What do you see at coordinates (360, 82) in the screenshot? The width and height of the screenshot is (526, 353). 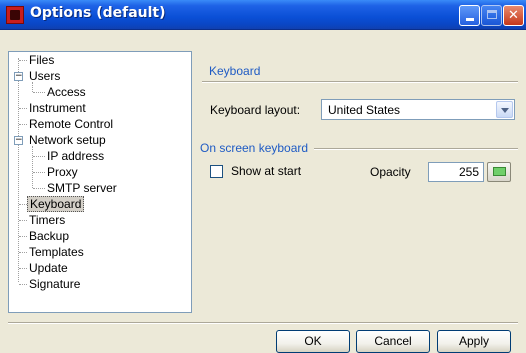 I see `panel-heading-divider` at bounding box center [360, 82].